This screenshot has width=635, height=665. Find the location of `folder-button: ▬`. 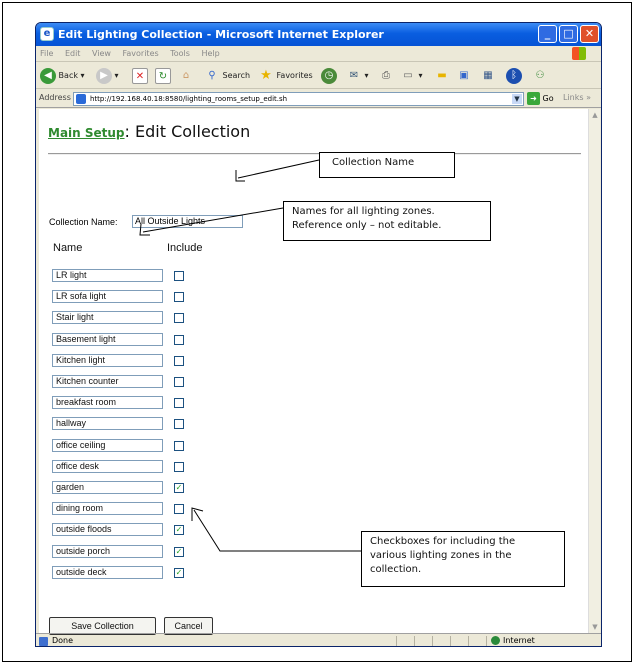

folder-button: ▬ is located at coordinates (442, 76).